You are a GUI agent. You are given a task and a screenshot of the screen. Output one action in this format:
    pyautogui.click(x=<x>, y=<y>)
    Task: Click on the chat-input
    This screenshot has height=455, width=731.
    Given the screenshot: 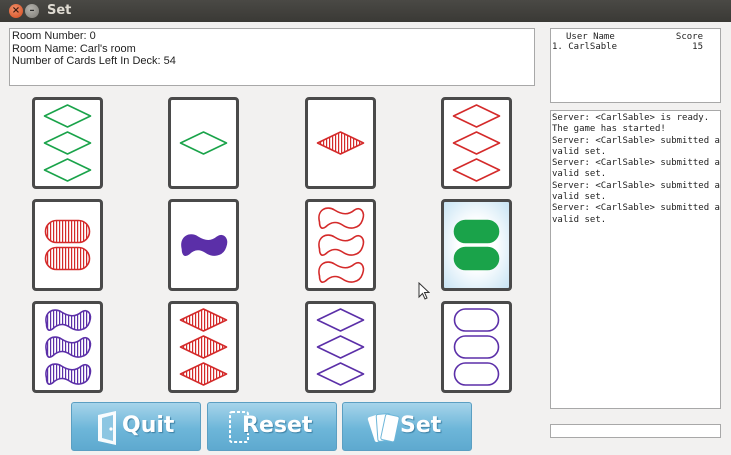 What is the action you would take?
    pyautogui.click(x=635, y=431)
    